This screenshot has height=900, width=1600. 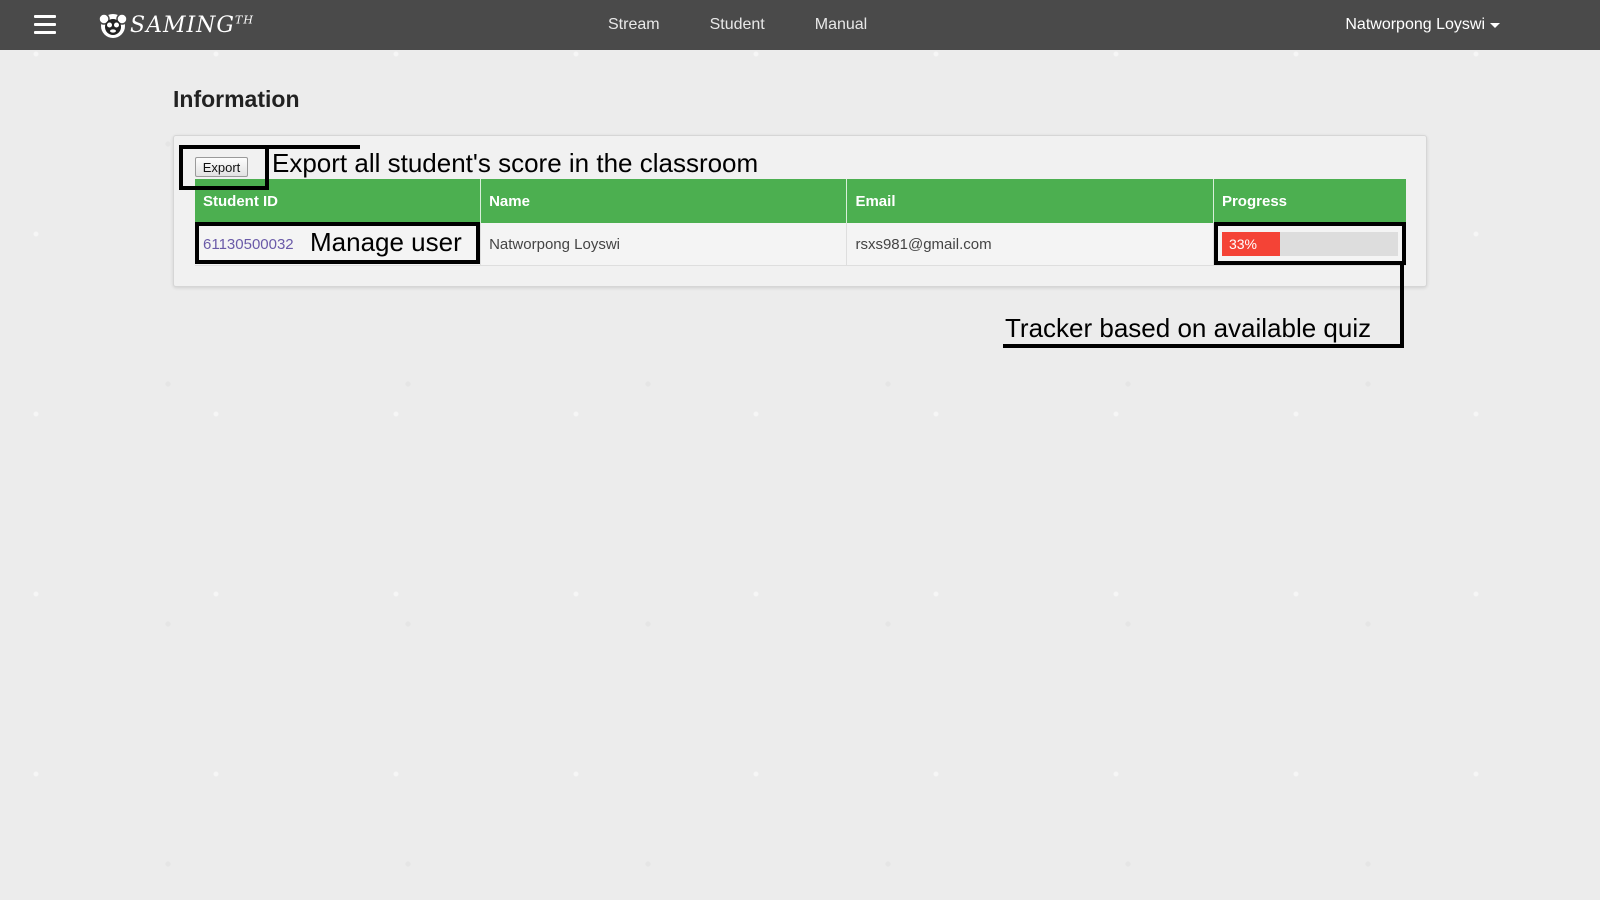 I want to click on main-nav: Stream Student Manual, so click(x=762, y=25).